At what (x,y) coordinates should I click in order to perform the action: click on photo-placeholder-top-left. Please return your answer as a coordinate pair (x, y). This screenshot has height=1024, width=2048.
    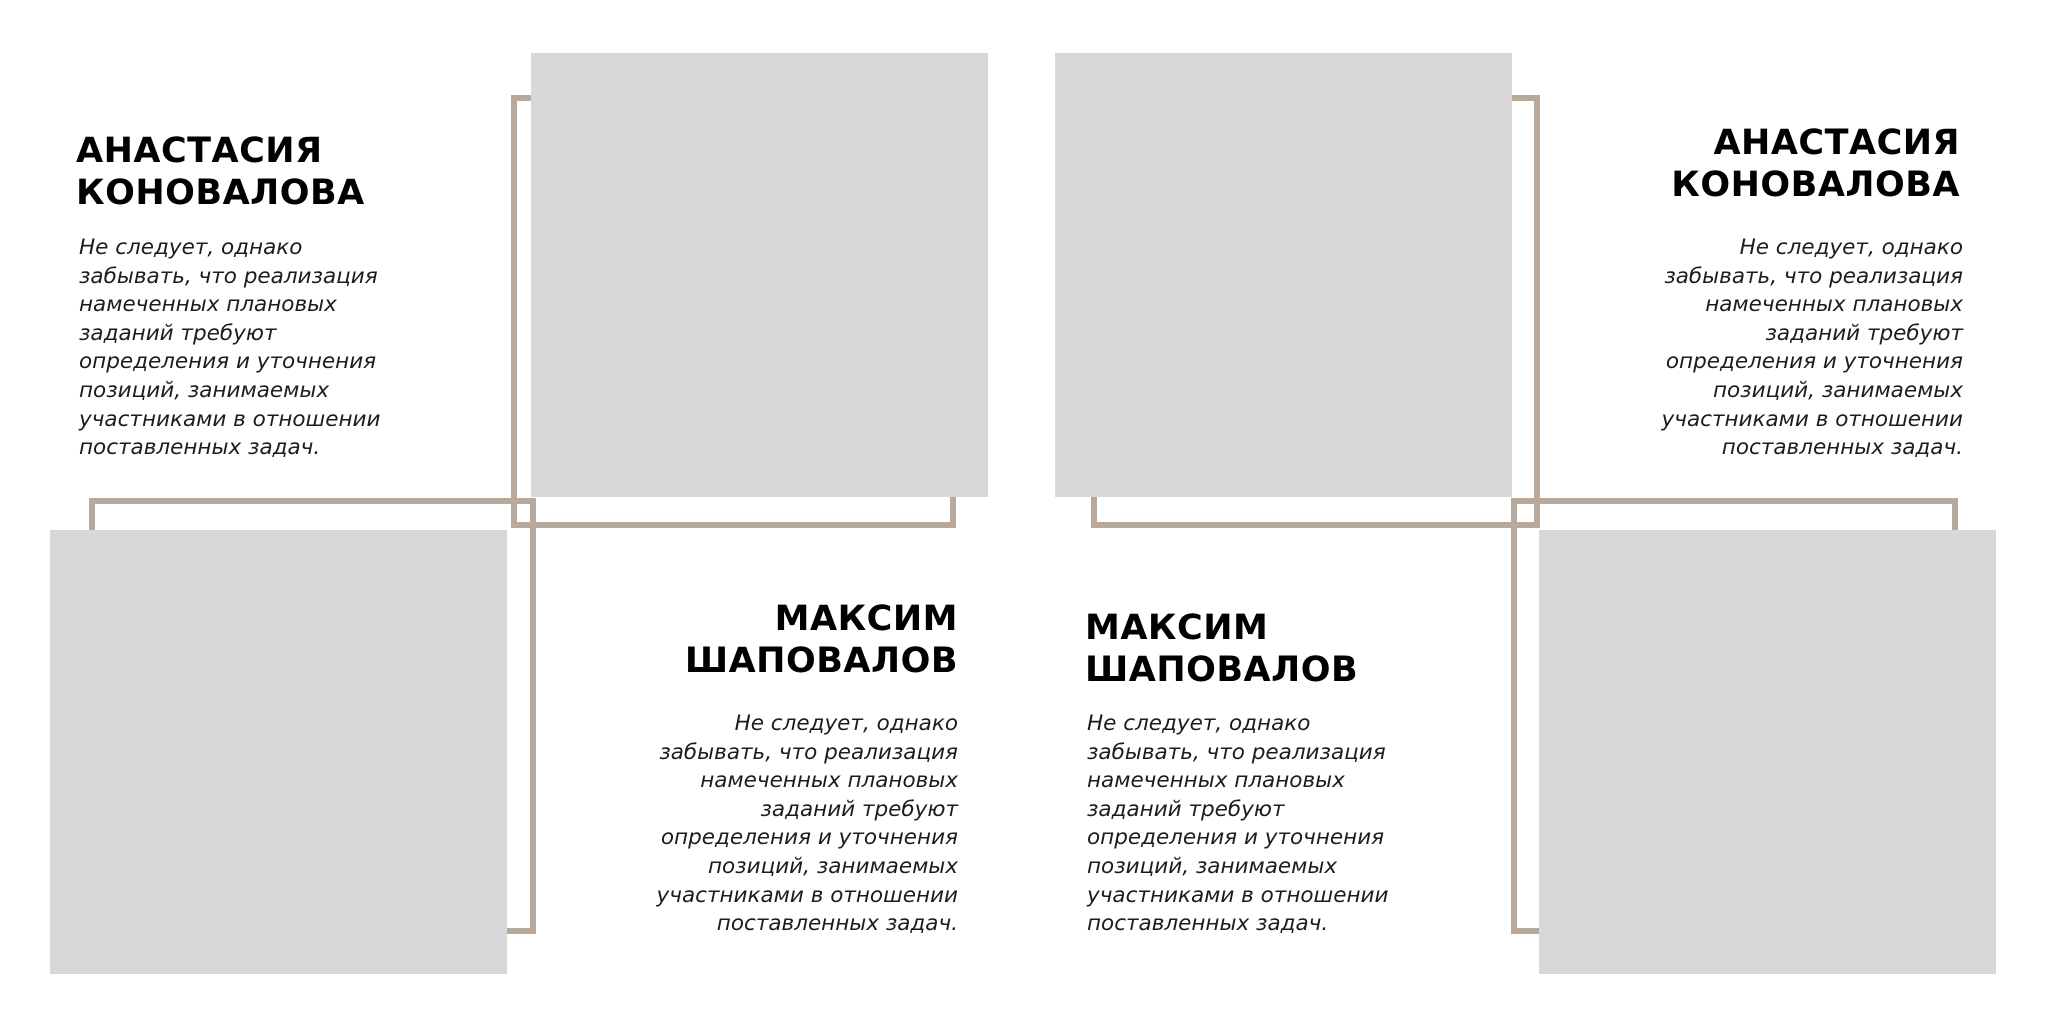
    Looking at the image, I should click on (759, 275).